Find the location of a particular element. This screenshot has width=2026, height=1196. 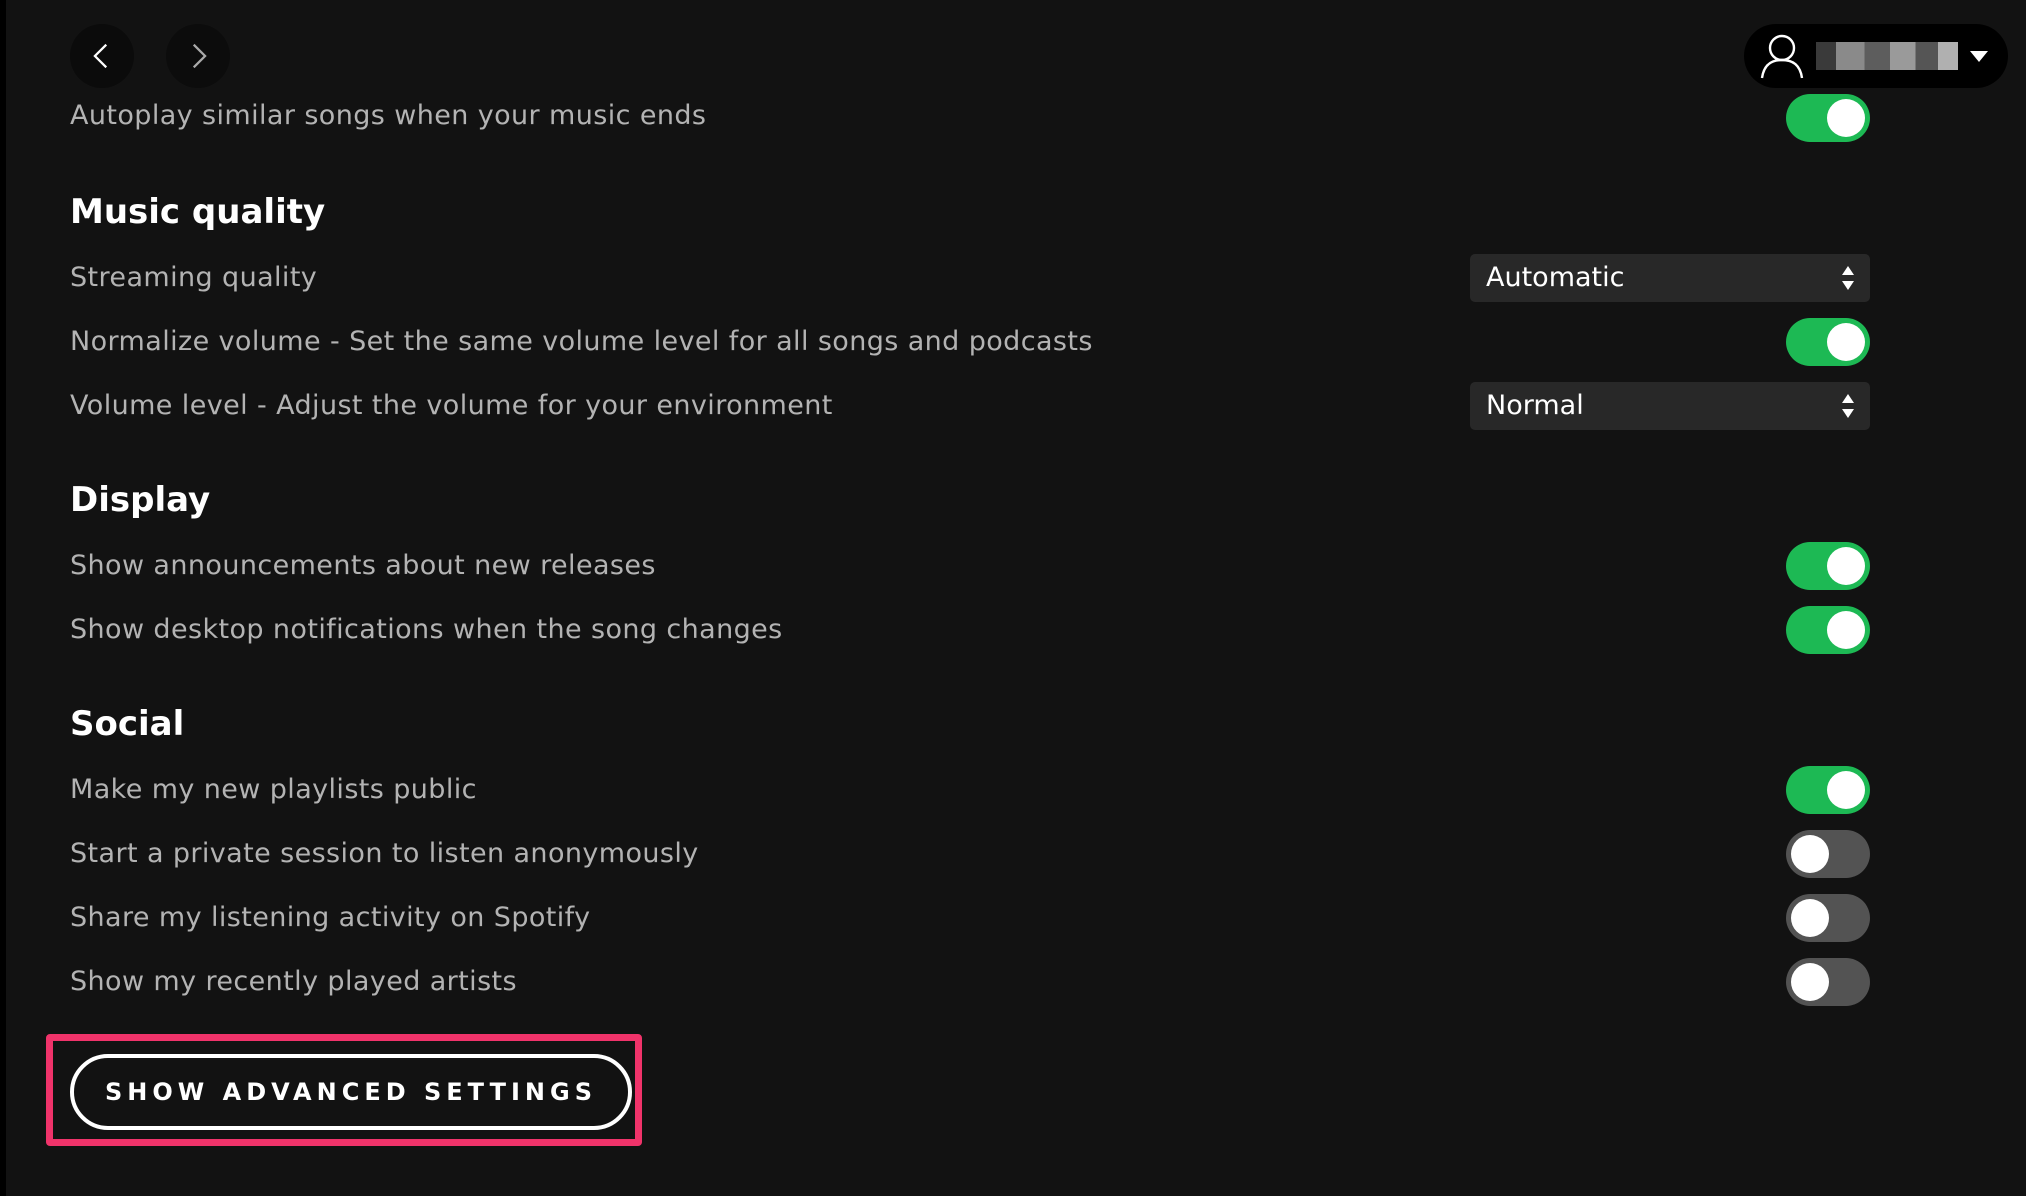

top-bar is located at coordinates (1013, 55).